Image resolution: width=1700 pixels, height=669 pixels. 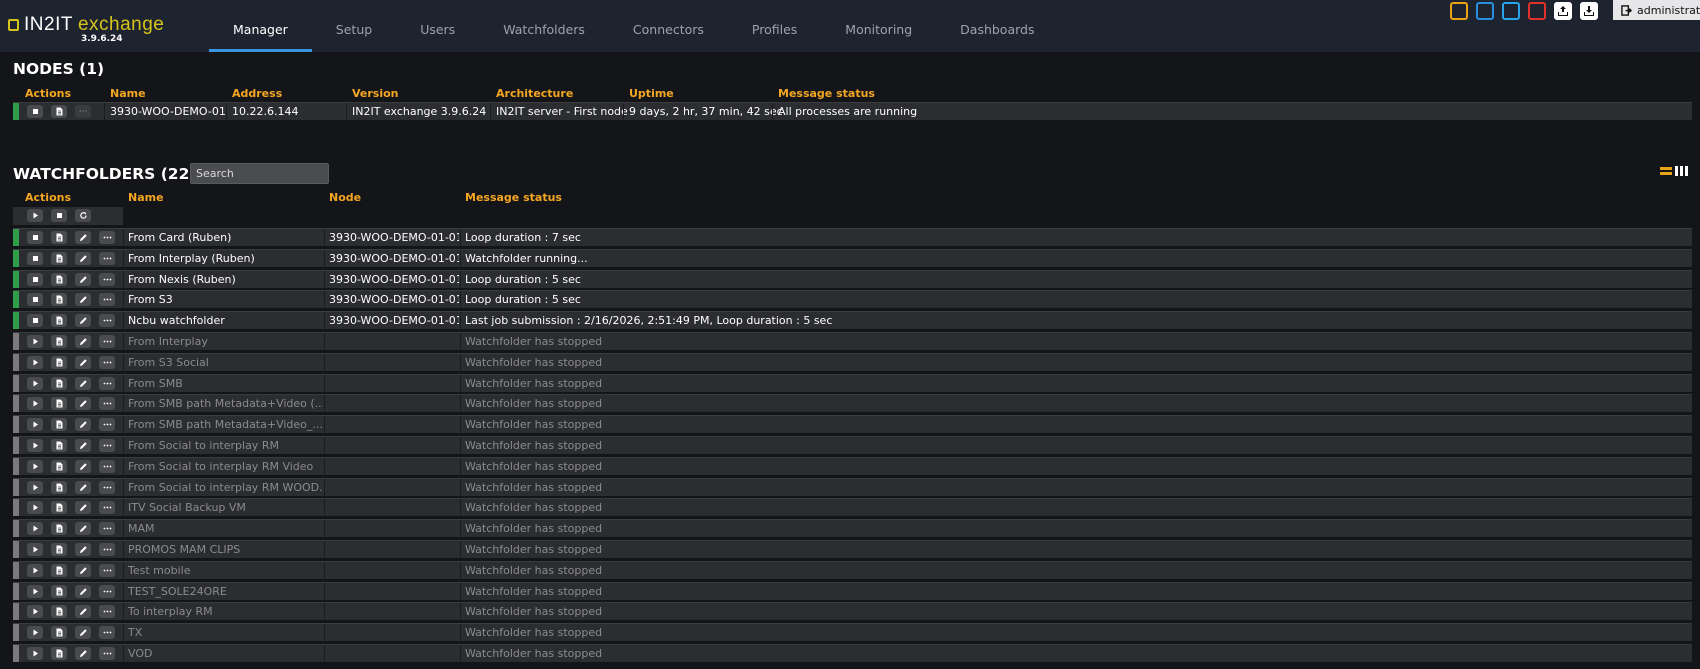 What do you see at coordinates (997, 26) in the screenshot?
I see `nav-tab-dashboards: Dashboards` at bounding box center [997, 26].